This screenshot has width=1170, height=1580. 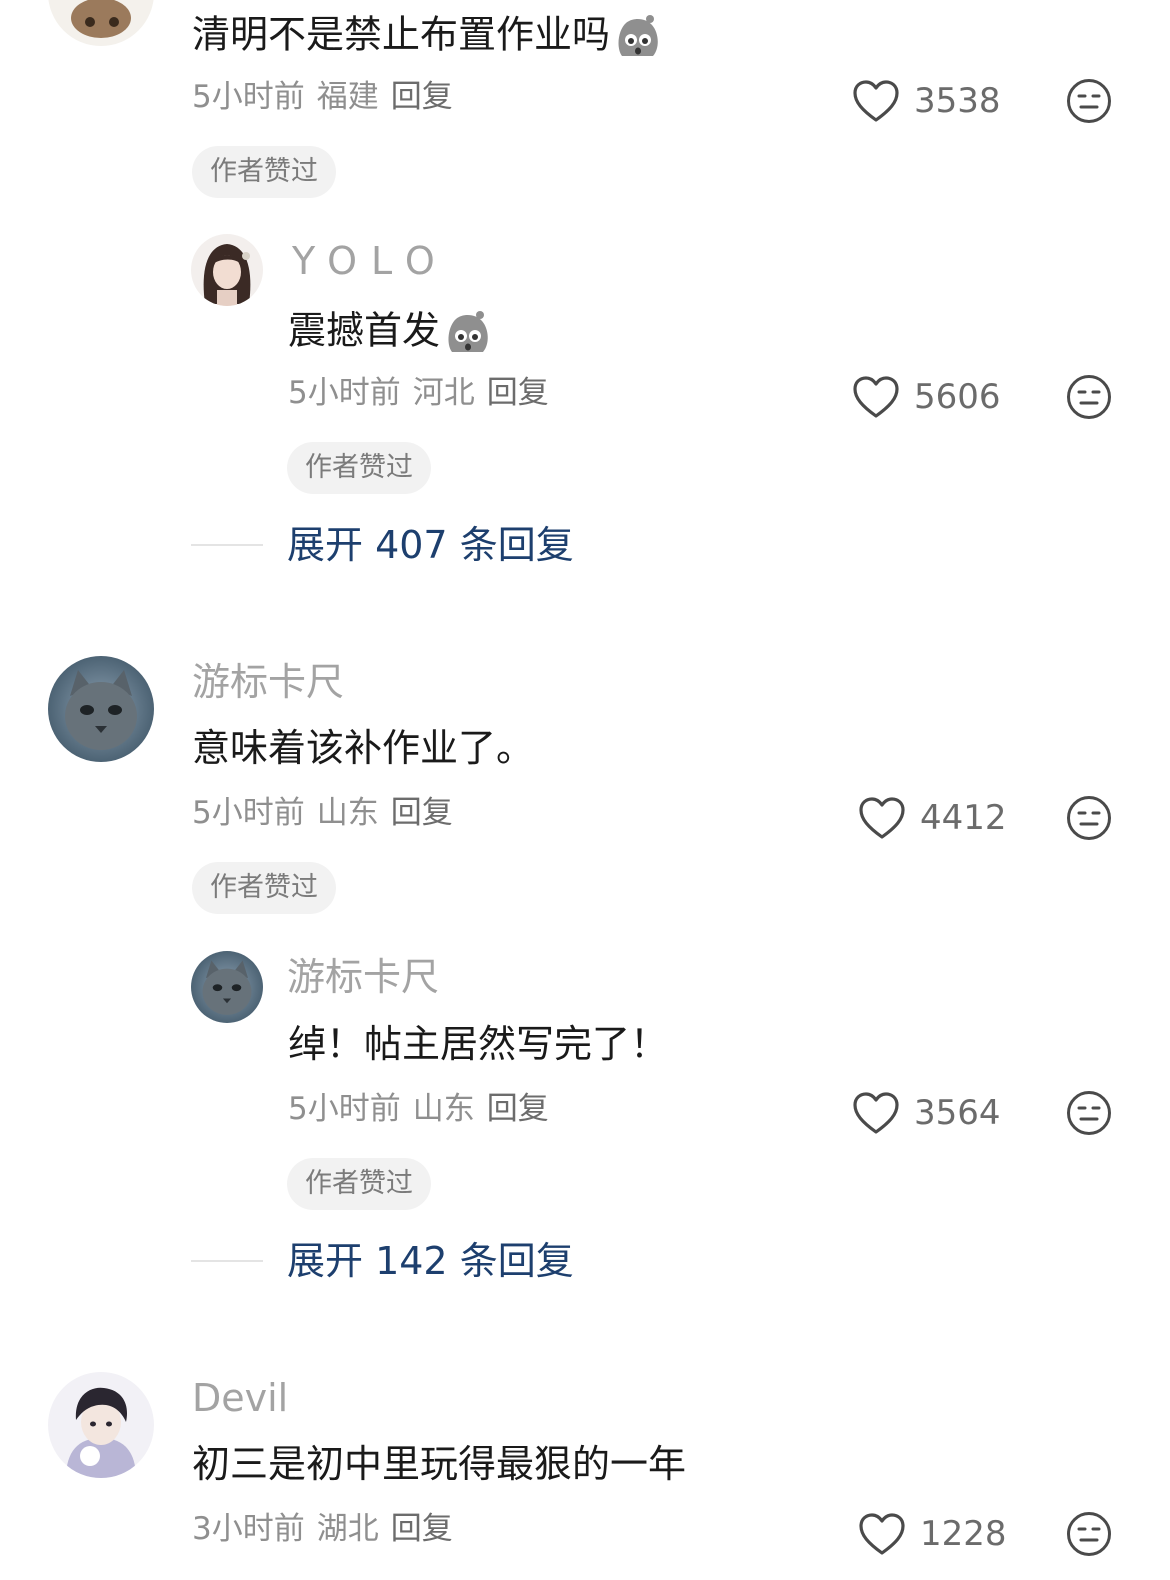 I want to click on comment-text: 初三是初中里玩得最狠的一年, so click(x=439, y=1464).